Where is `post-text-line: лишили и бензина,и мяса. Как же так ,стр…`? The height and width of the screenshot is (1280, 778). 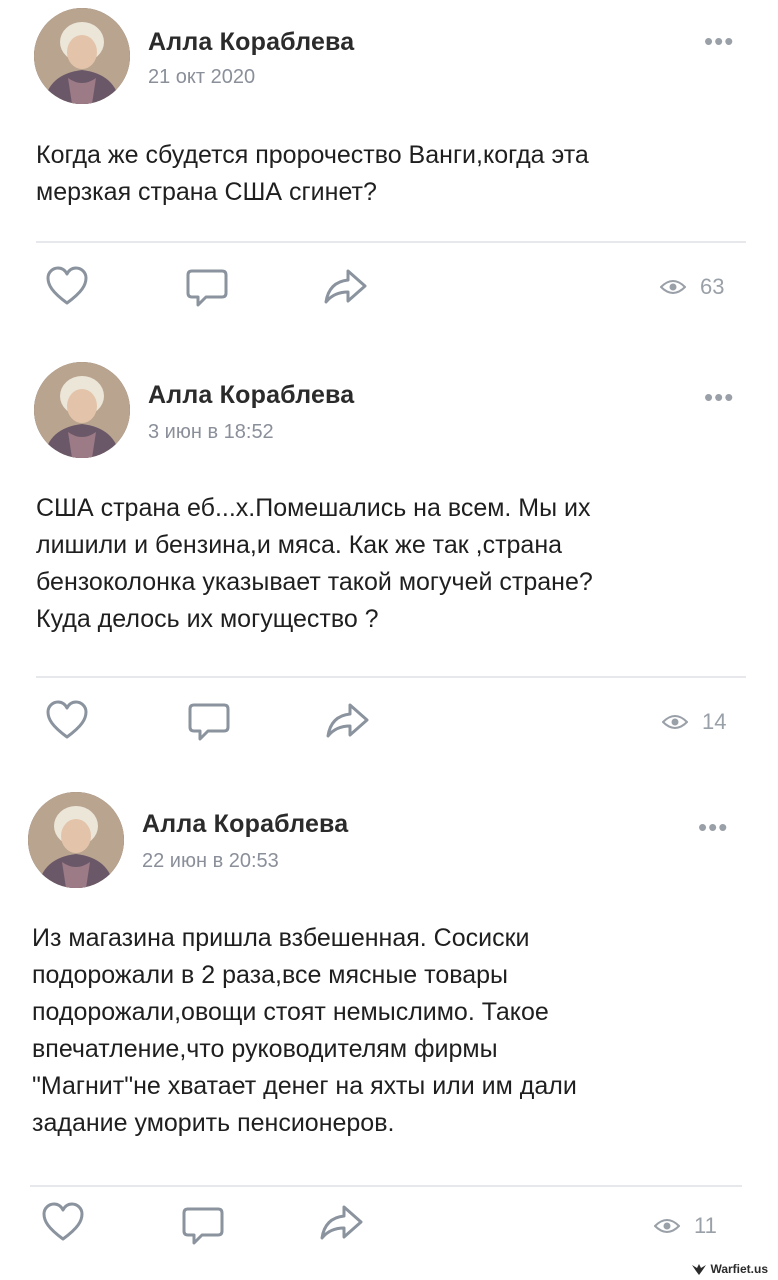
post-text-line: лишили и бензина,и мяса. Как же так ,стр… is located at coordinates (299, 545).